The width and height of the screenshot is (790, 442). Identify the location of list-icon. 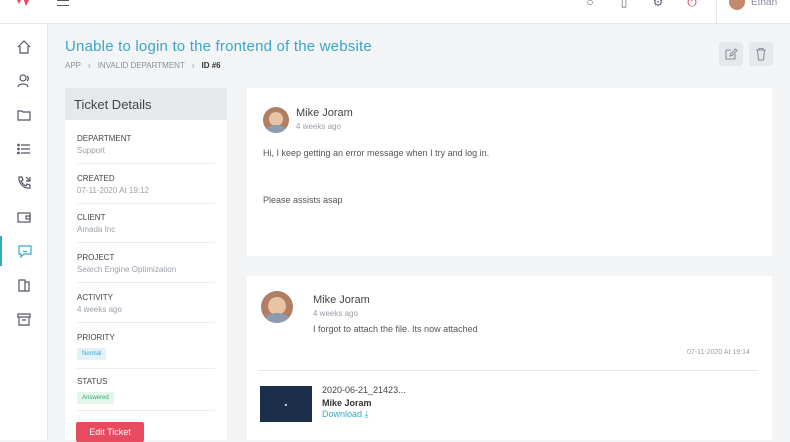
(23, 149).